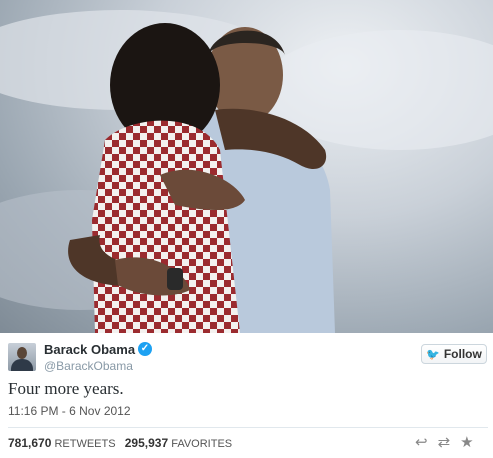 This screenshot has width=493, height=458. What do you see at coordinates (421, 442) in the screenshot?
I see `reply-icon: ↩` at bounding box center [421, 442].